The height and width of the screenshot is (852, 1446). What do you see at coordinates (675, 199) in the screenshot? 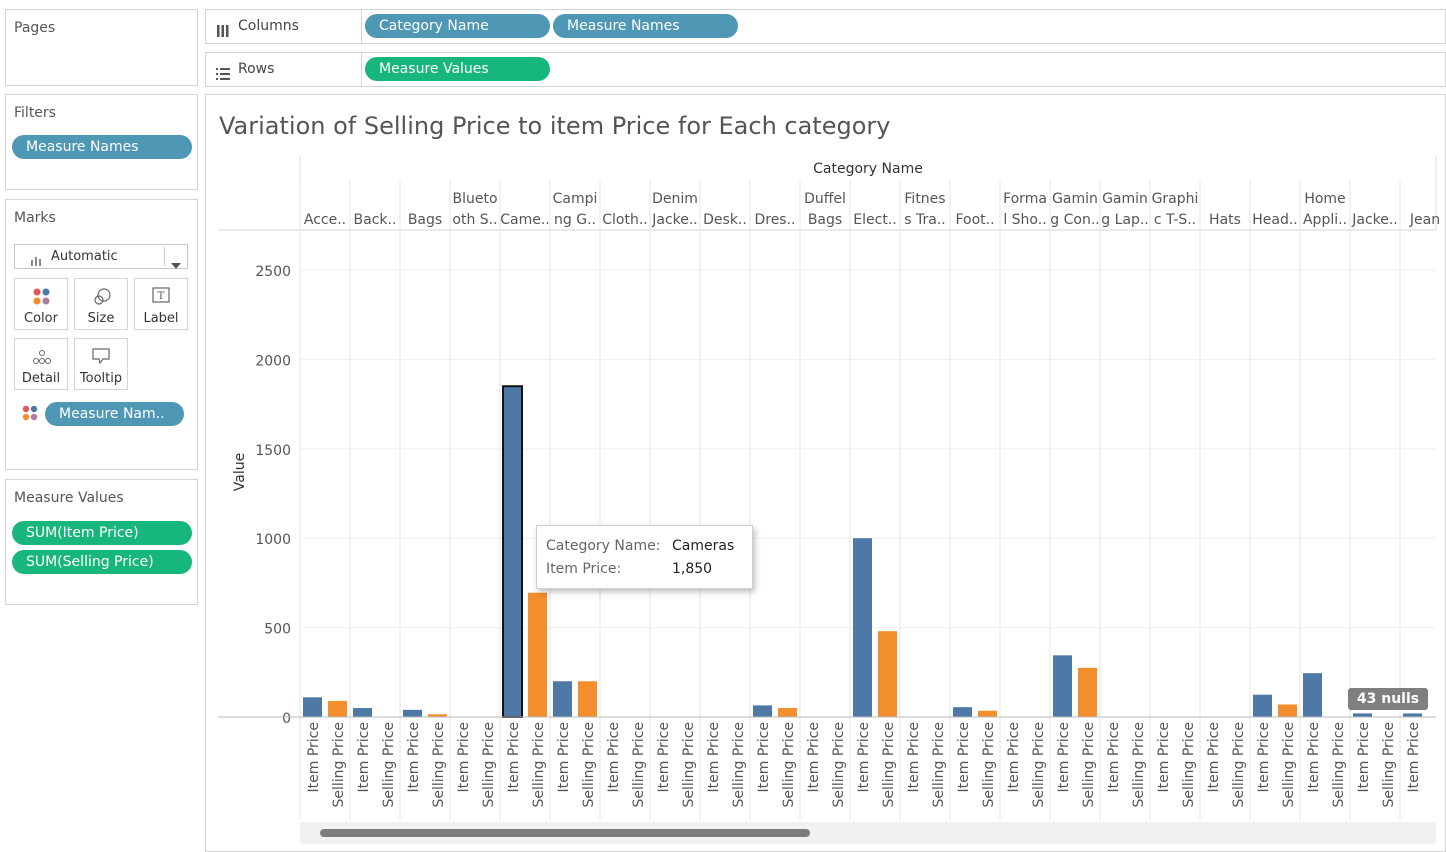
I see `category-header: Denim` at bounding box center [675, 199].